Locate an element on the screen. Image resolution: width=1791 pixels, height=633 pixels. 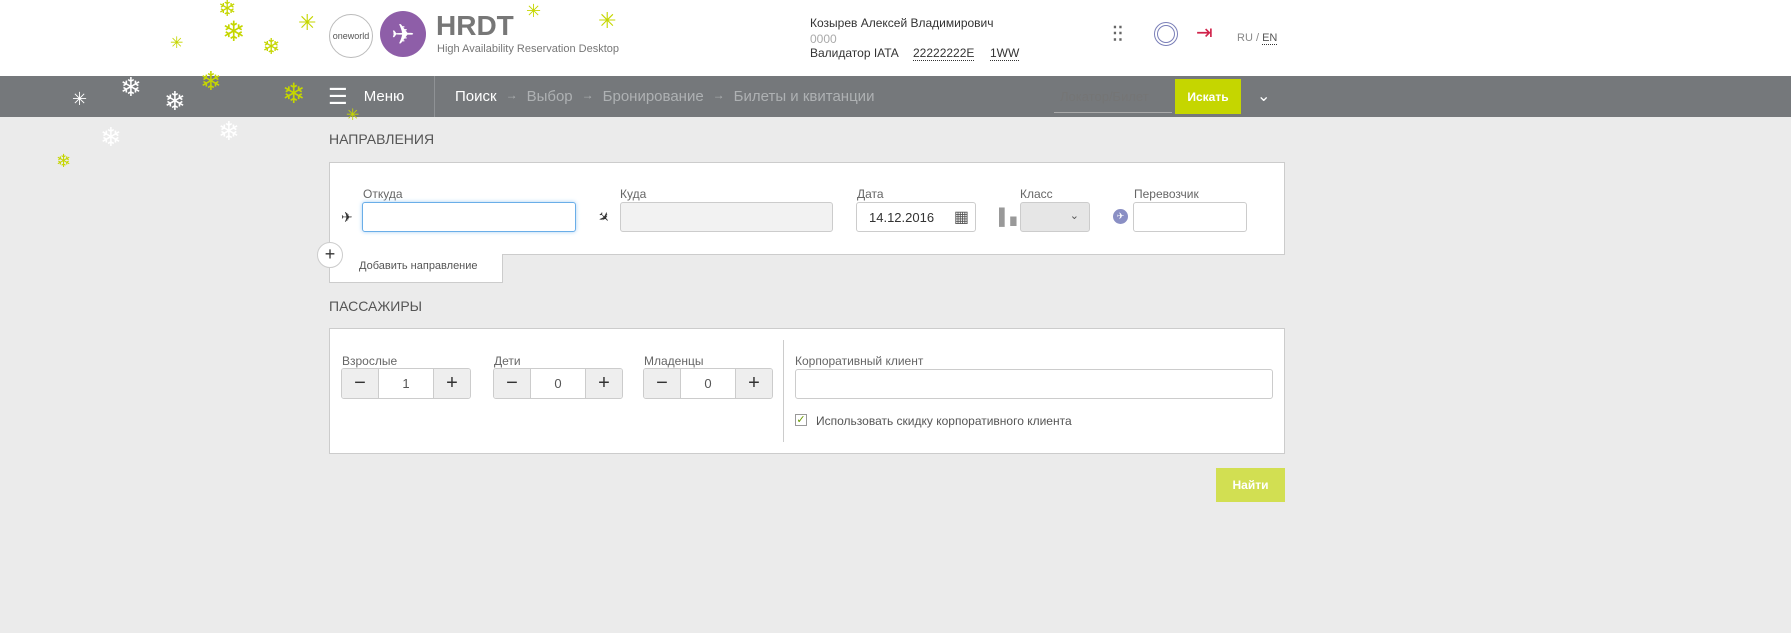
children-stepper: −0 + is located at coordinates (558, 383).